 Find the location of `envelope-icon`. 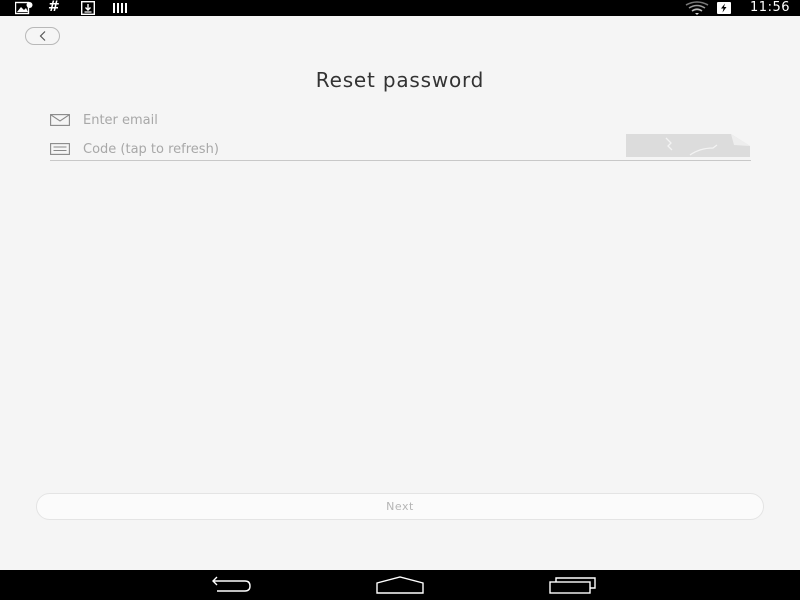

envelope-icon is located at coordinates (60, 120).